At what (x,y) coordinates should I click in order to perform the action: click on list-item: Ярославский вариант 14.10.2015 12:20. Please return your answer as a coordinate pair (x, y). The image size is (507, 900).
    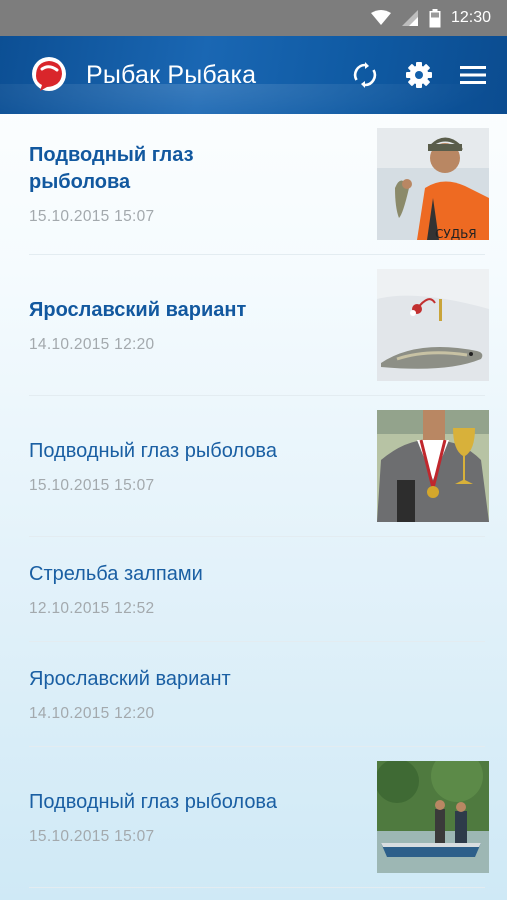
    Looking at the image, I should click on (253, 694).